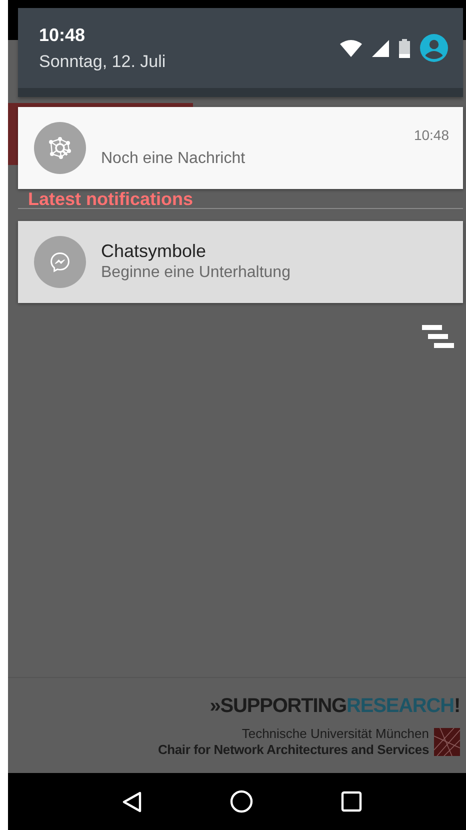 Image resolution: width=466 pixels, height=830 pixels. What do you see at coordinates (404, 48) in the screenshot?
I see `battery-icon` at bounding box center [404, 48].